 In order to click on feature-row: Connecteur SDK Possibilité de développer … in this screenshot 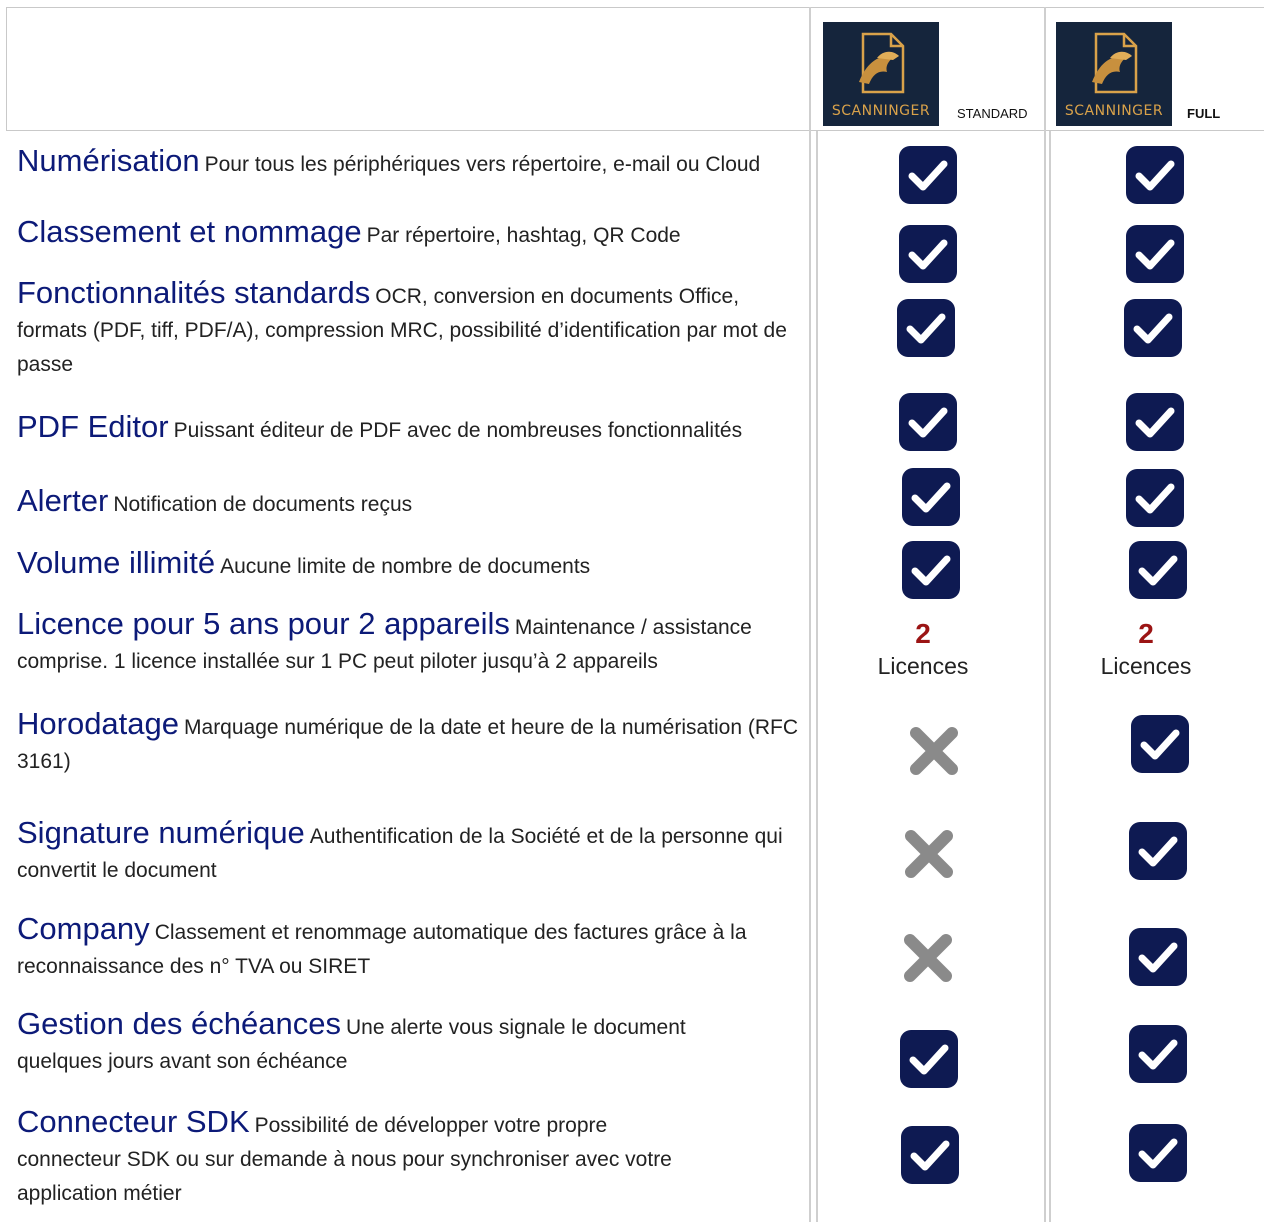, I will do `click(357, 1158)`.